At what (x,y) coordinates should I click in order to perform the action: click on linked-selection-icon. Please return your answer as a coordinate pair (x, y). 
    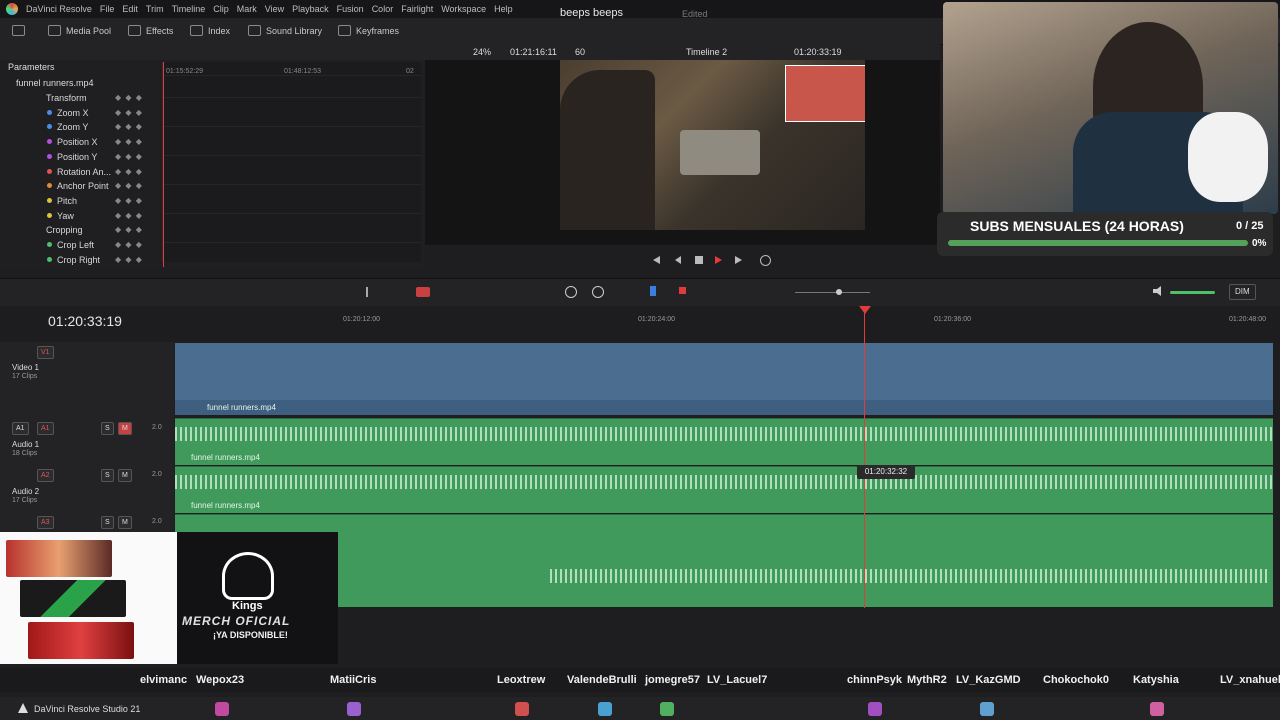
    Looking at the image, I should click on (598, 292).